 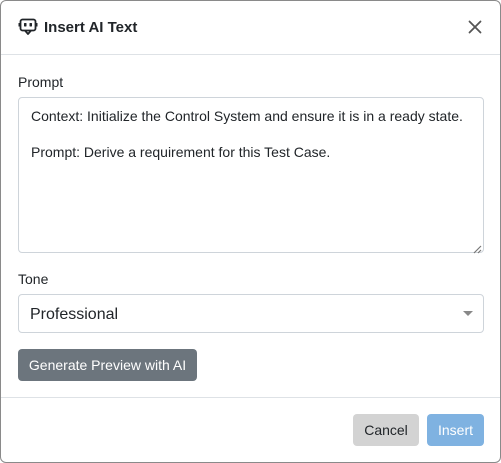 What do you see at coordinates (468, 313) in the screenshot?
I see `chevron-down-icon` at bounding box center [468, 313].